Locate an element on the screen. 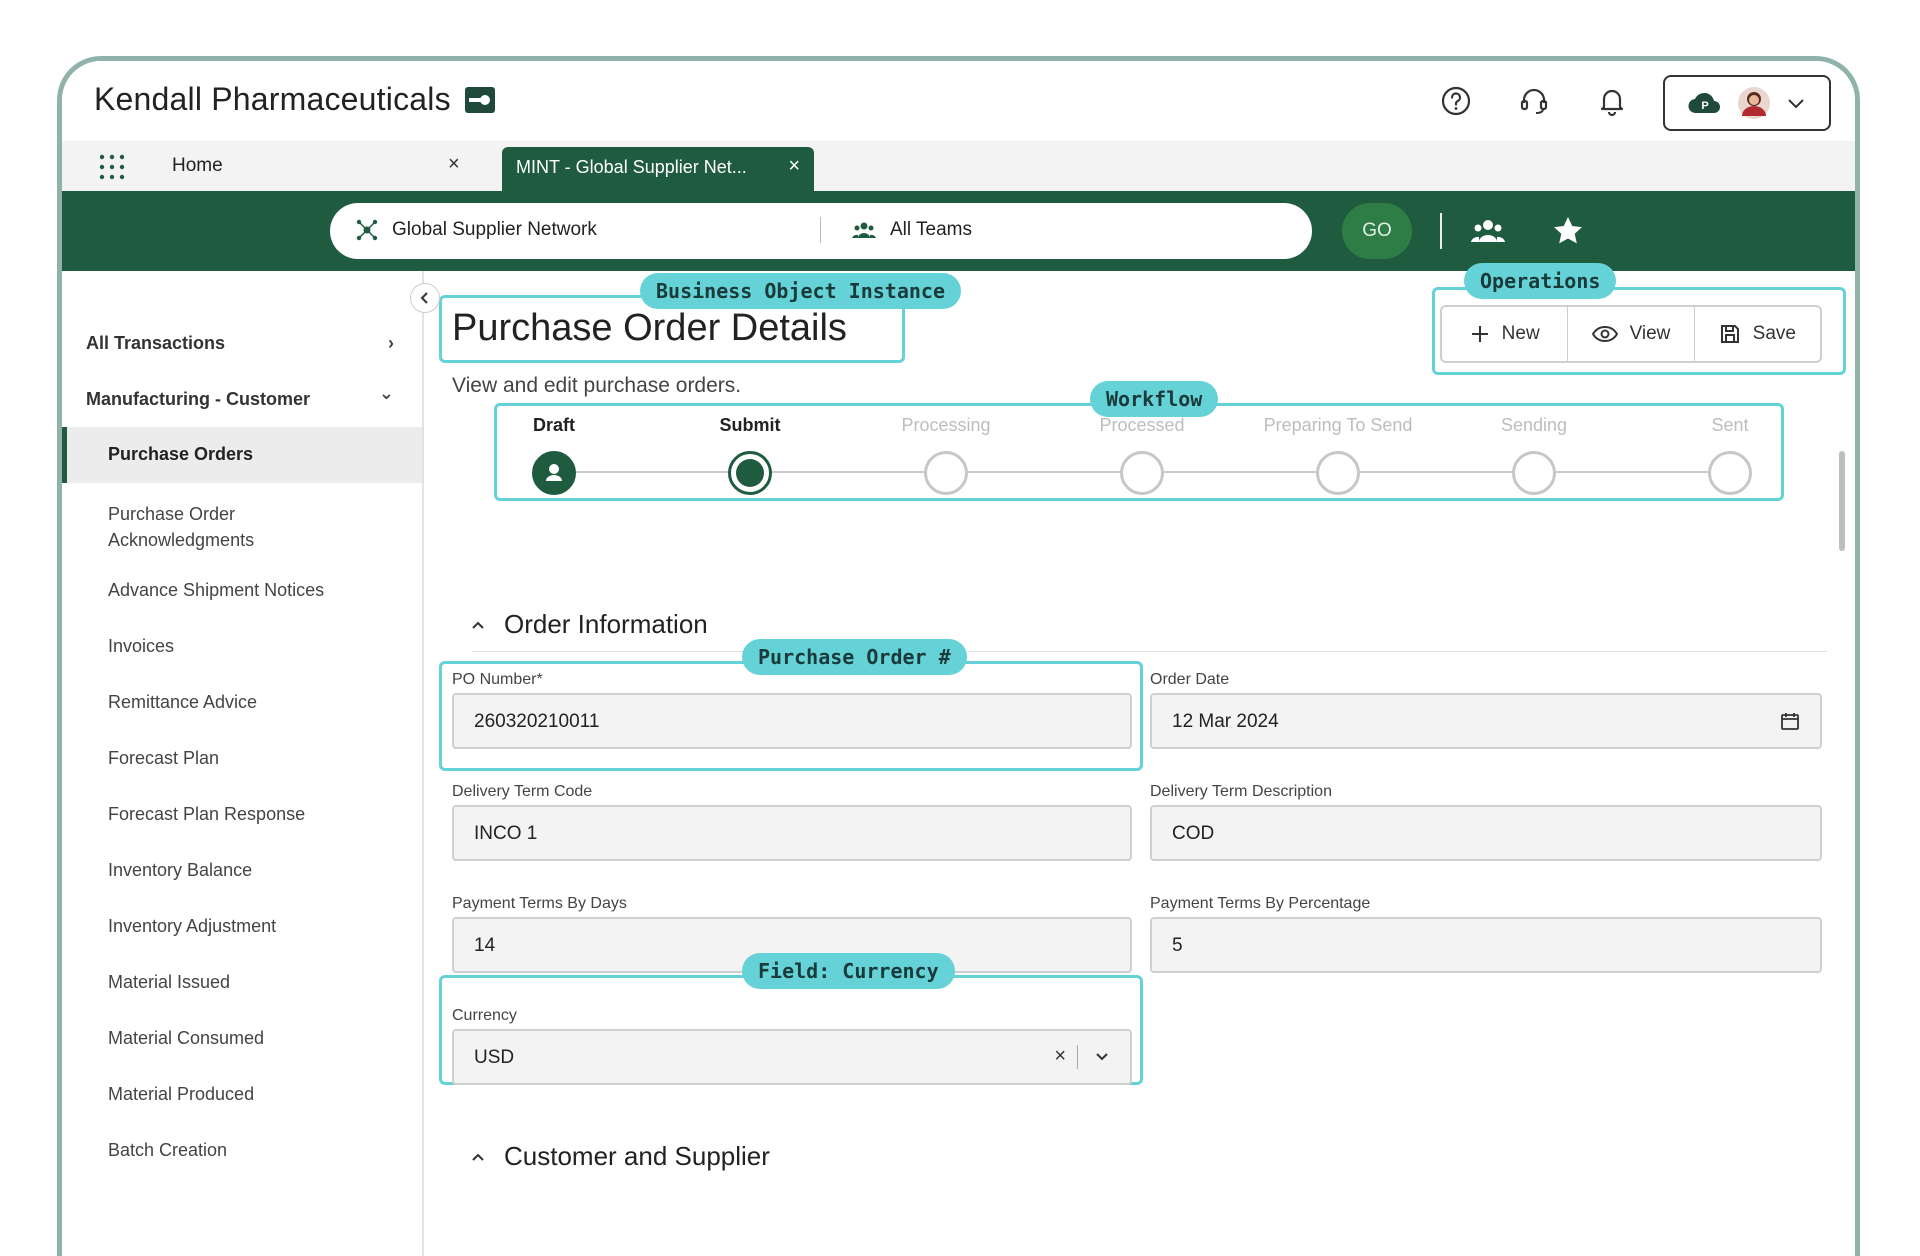  save-icon is located at coordinates (1729, 334).